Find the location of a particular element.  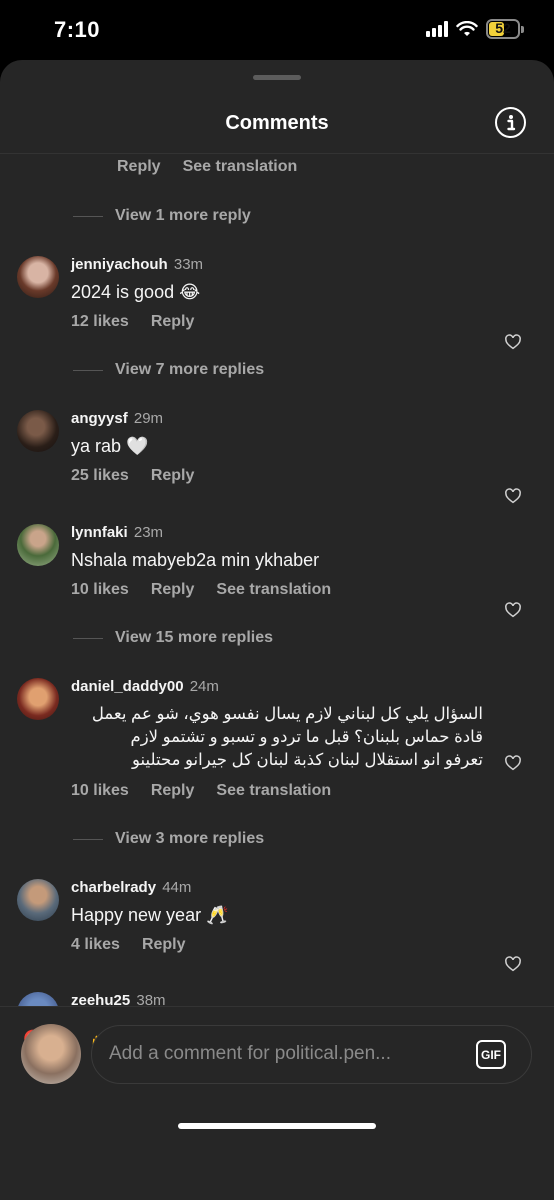

comment-username: lynnfaki is located at coordinates (99, 532).